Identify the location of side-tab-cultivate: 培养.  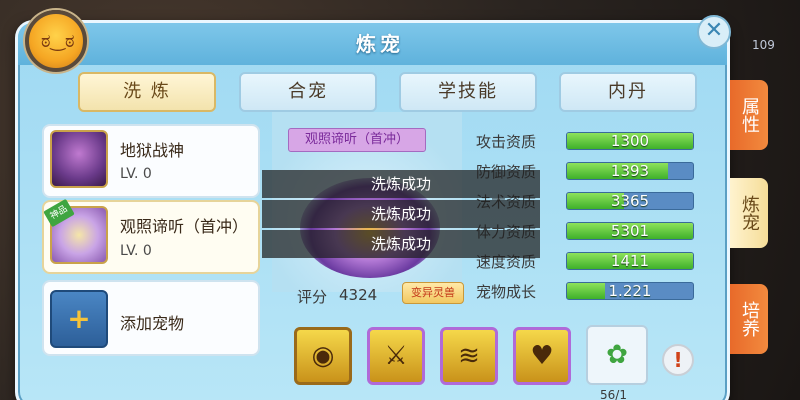
(749, 319).